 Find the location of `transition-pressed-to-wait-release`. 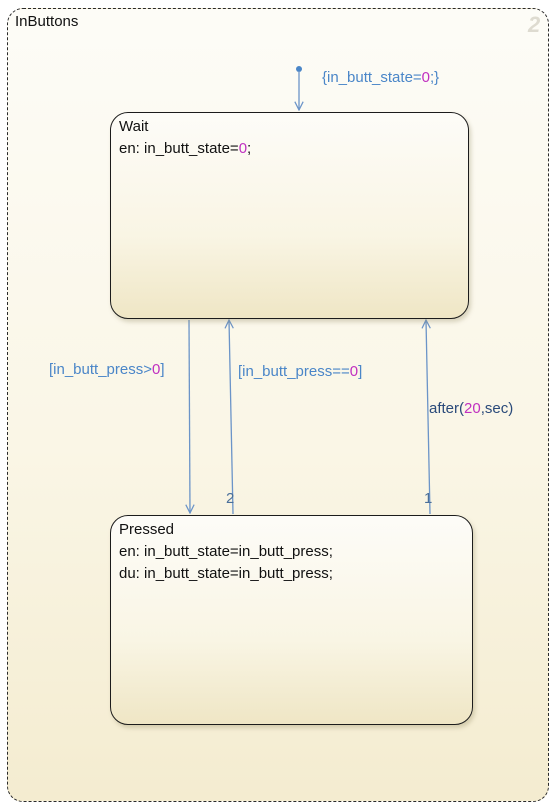

transition-pressed-to-wait-release is located at coordinates (231, 417).